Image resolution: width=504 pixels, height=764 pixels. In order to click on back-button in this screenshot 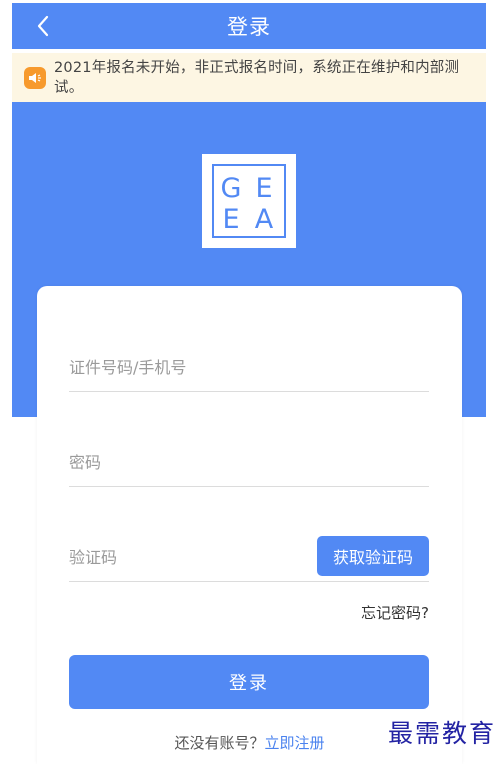, I will do `click(43, 26)`.